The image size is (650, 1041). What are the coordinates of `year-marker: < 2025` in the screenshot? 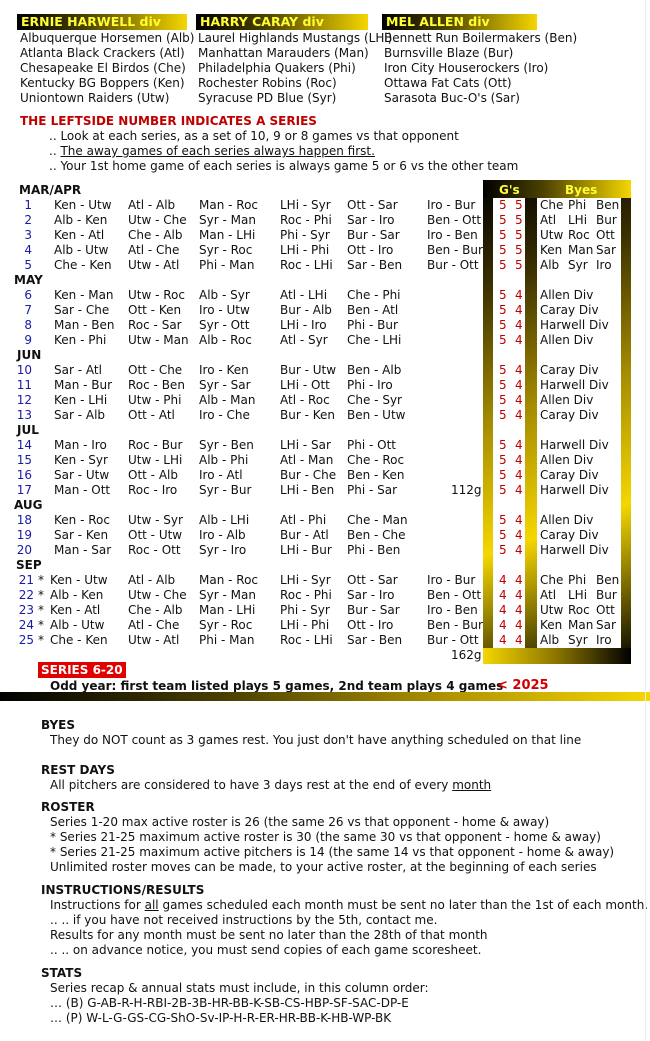 It's located at (523, 685).